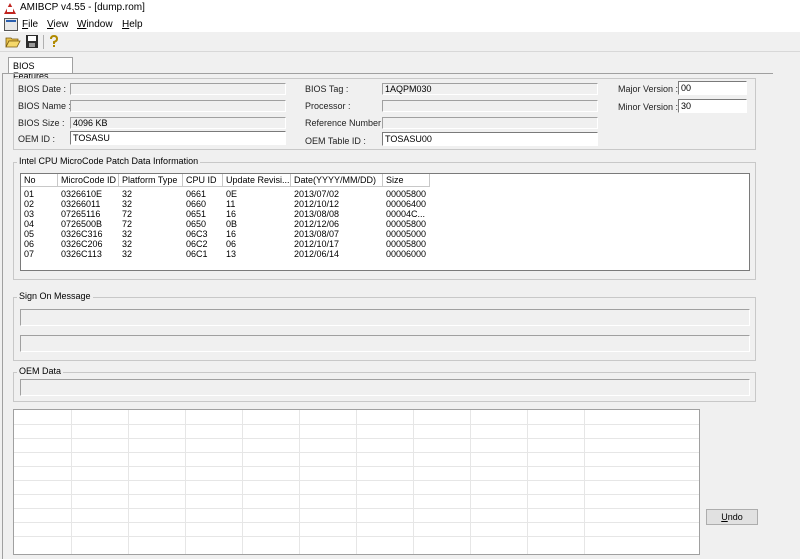  What do you see at coordinates (735, 517) in the screenshot?
I see `undo-label-rest: ndo` at bounding box center [735, 517].